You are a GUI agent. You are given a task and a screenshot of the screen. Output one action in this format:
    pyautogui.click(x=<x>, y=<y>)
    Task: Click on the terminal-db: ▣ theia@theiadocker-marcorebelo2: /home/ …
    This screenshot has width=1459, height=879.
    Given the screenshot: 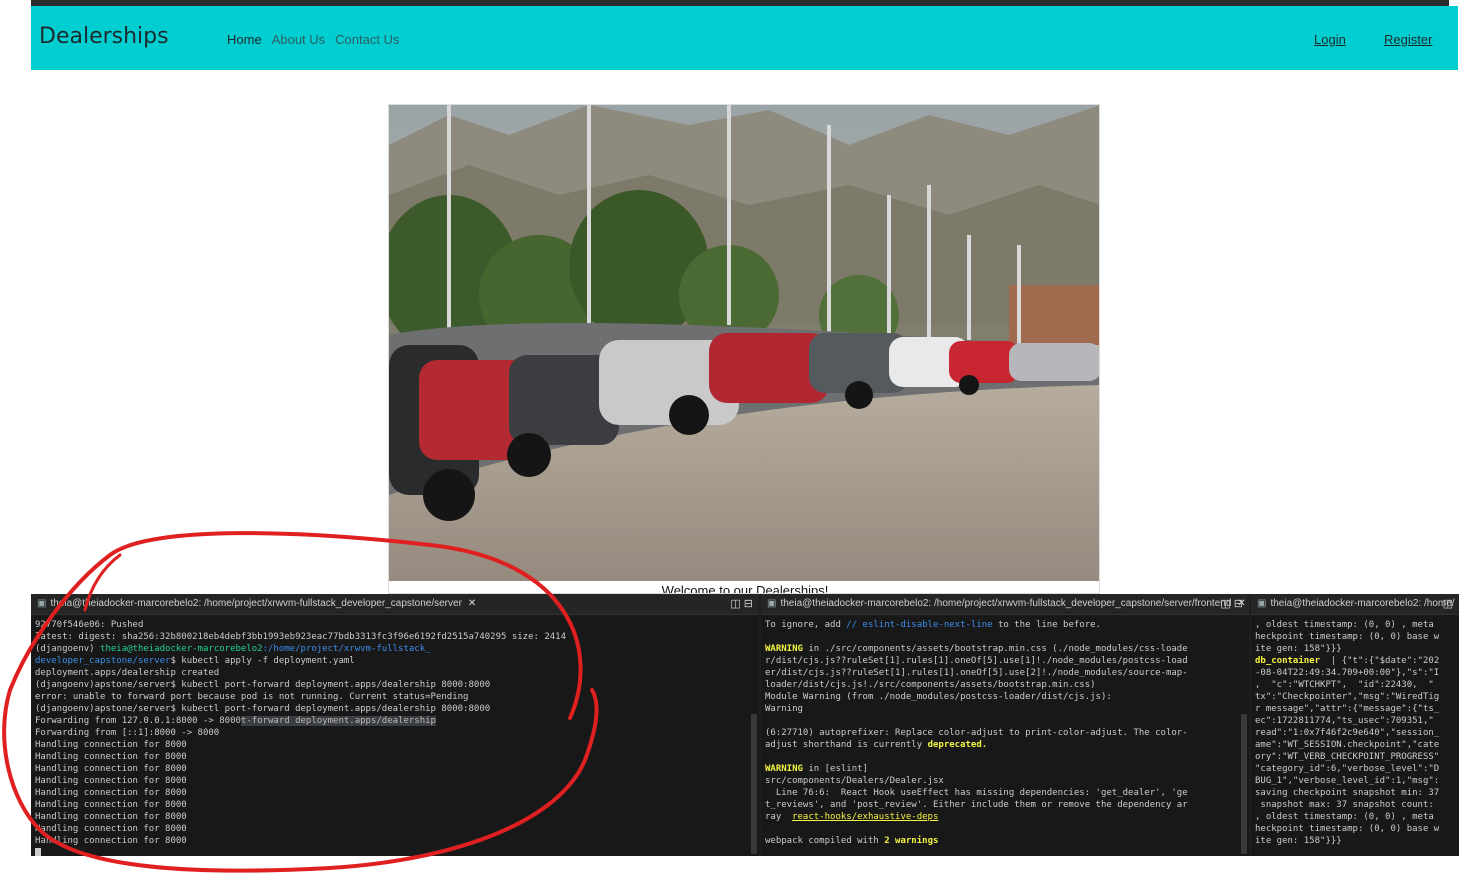 What is the action you would take?
    pyautogui.click(x=1355, y=725)
    